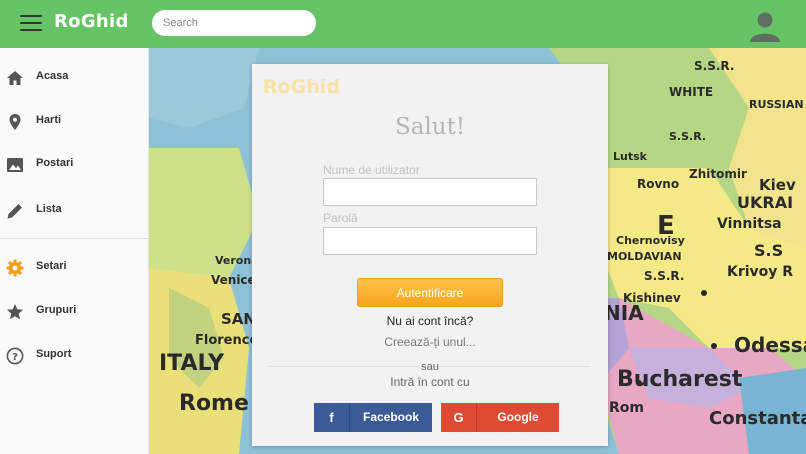  Describe the element at coordinates (624, 313) in the screenshot. I see `map-label: NIA` at that location.